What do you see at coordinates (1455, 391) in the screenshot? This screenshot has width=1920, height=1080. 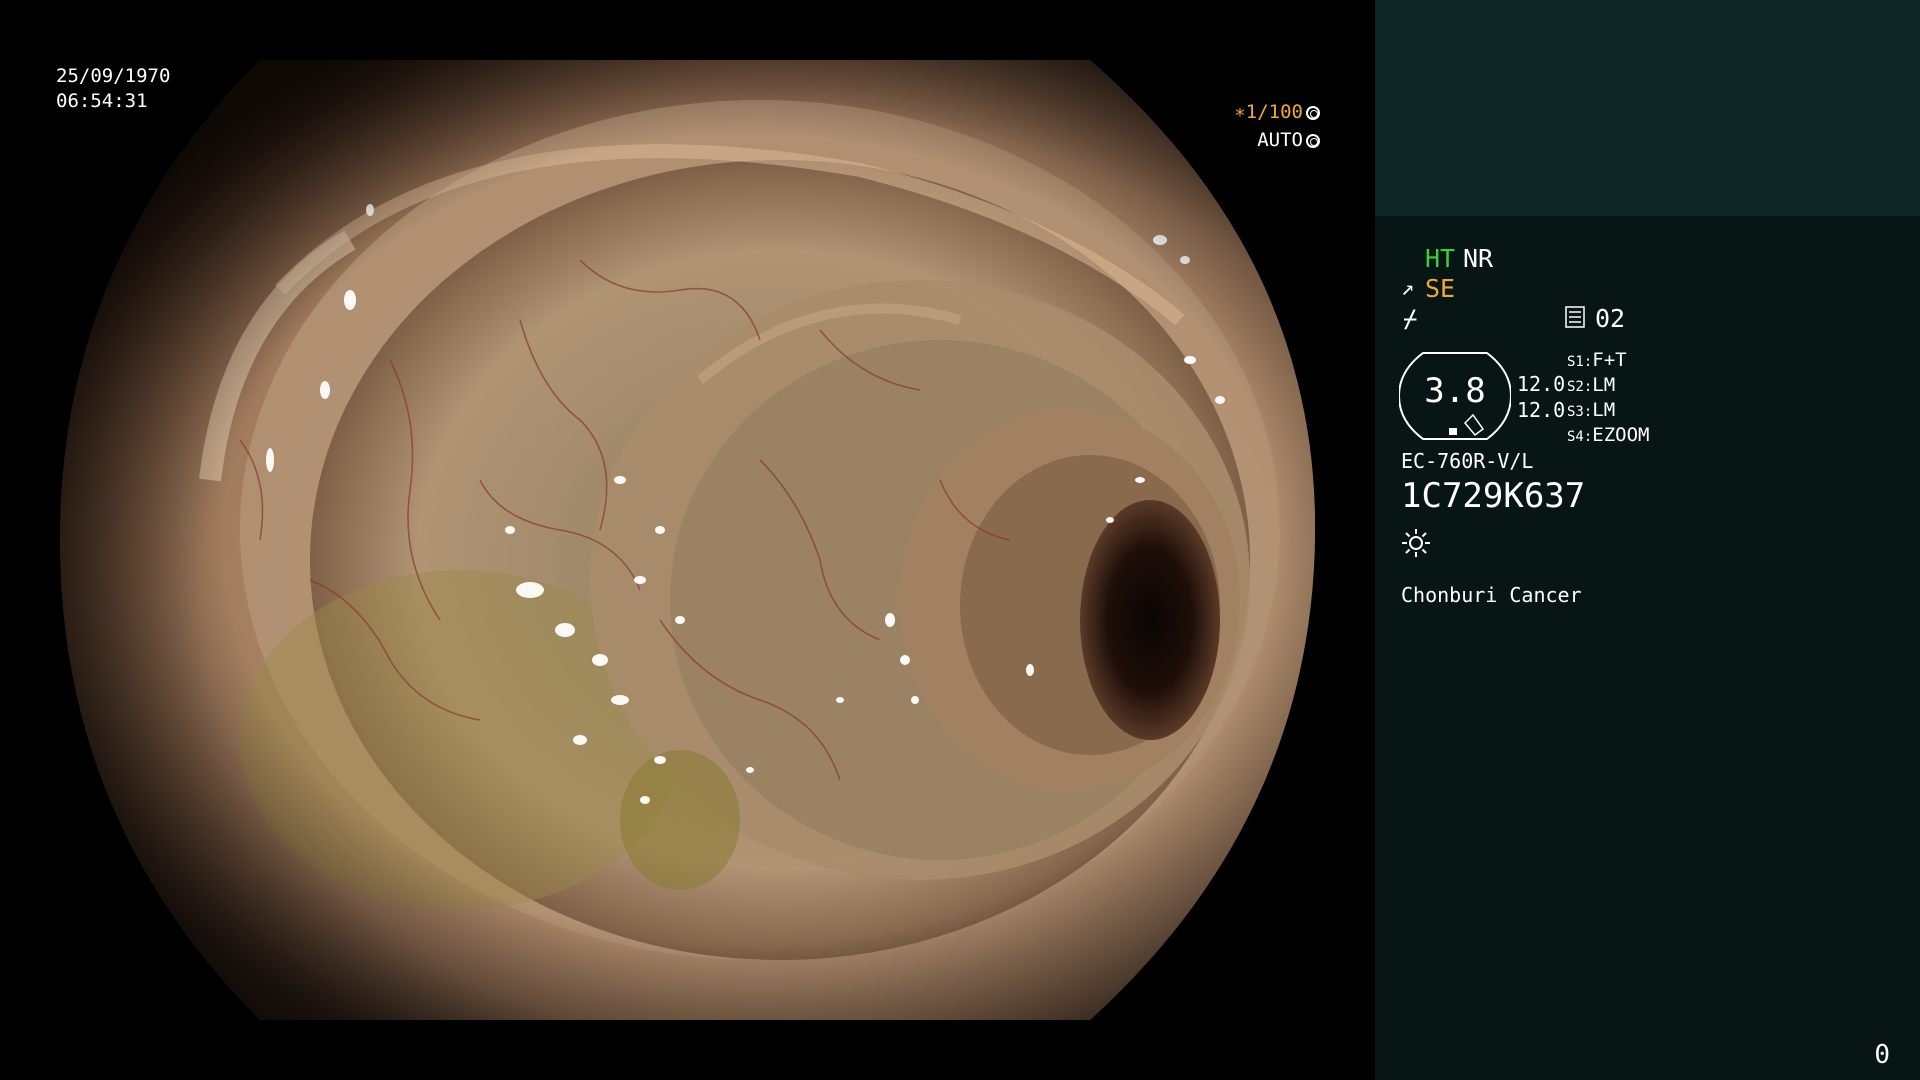 I see `zoom-value: 3.8` at bounding box center [1455, 391].